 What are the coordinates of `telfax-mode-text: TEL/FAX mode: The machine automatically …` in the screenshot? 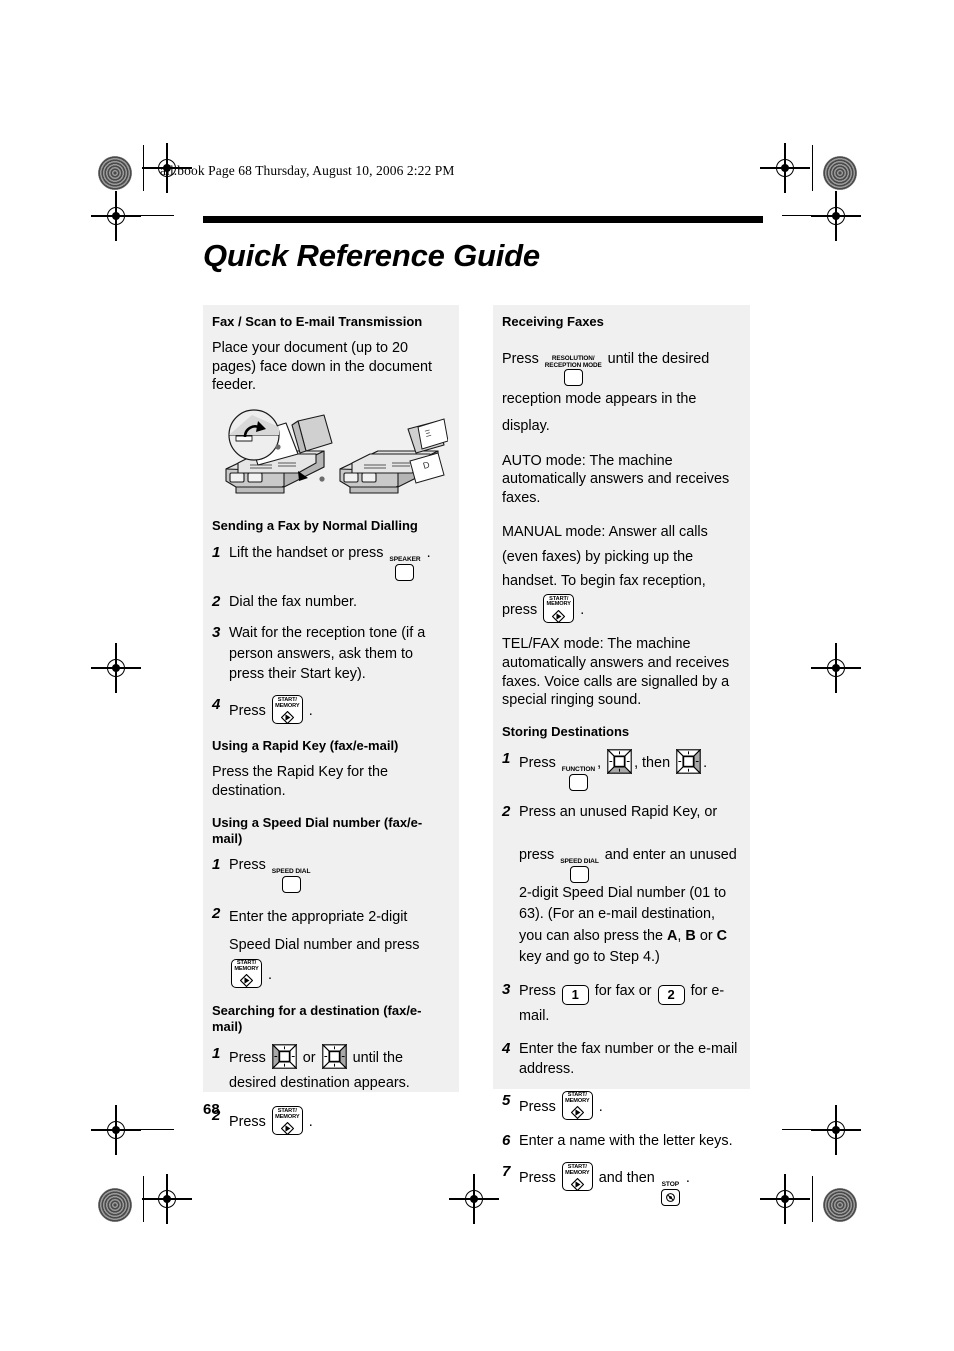 It's located at (616, 672).